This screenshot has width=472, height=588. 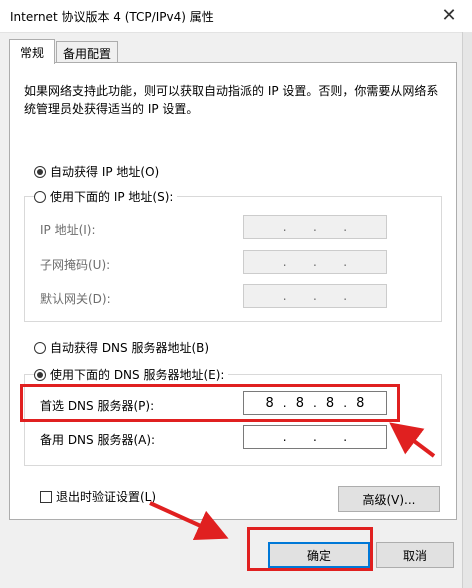 What do you see at coordinates (130, 348) in the screenshot?
I see `radio-auto-dns-label: 自动获得 DNS 服务器地址(B)` at bounding box center [130, 348].